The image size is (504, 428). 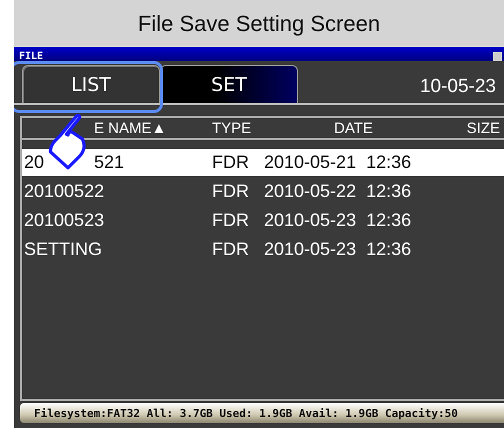 I want to click on file-row: 20 521 FDR 2010-05-21 12:36, so click(x=263, y=162).